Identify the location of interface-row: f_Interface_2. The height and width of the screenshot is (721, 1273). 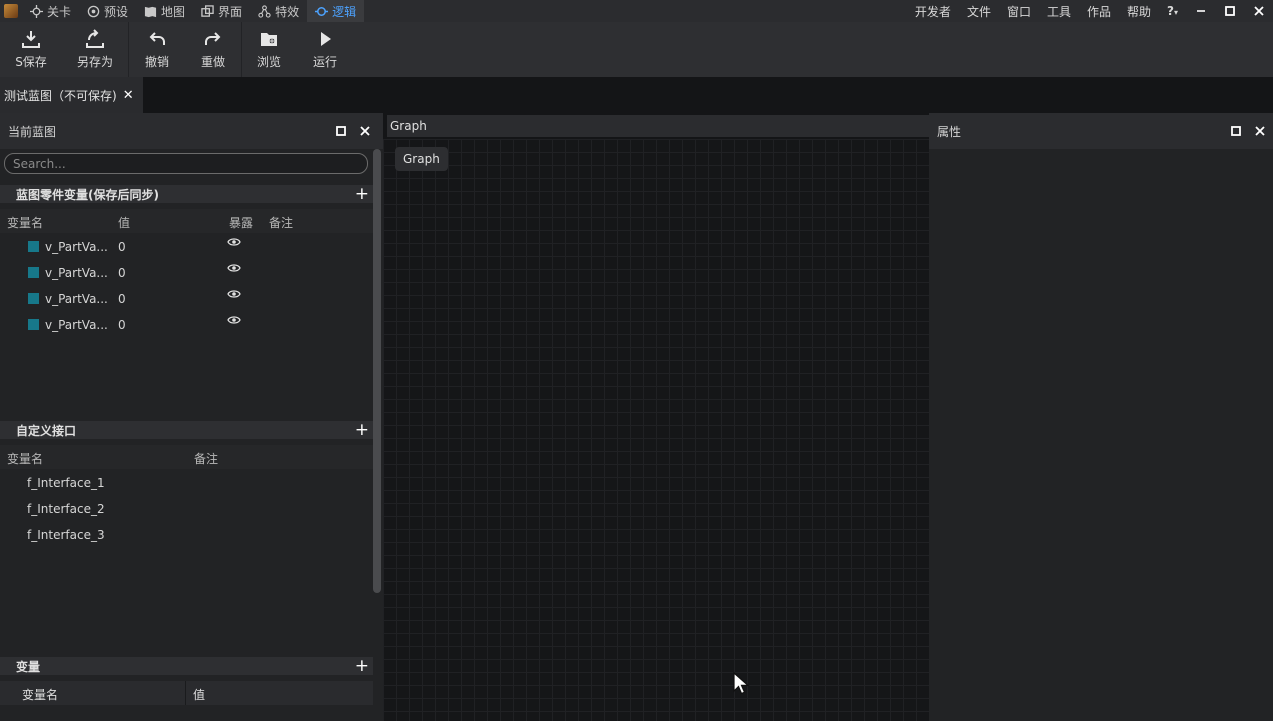
(186, 509).